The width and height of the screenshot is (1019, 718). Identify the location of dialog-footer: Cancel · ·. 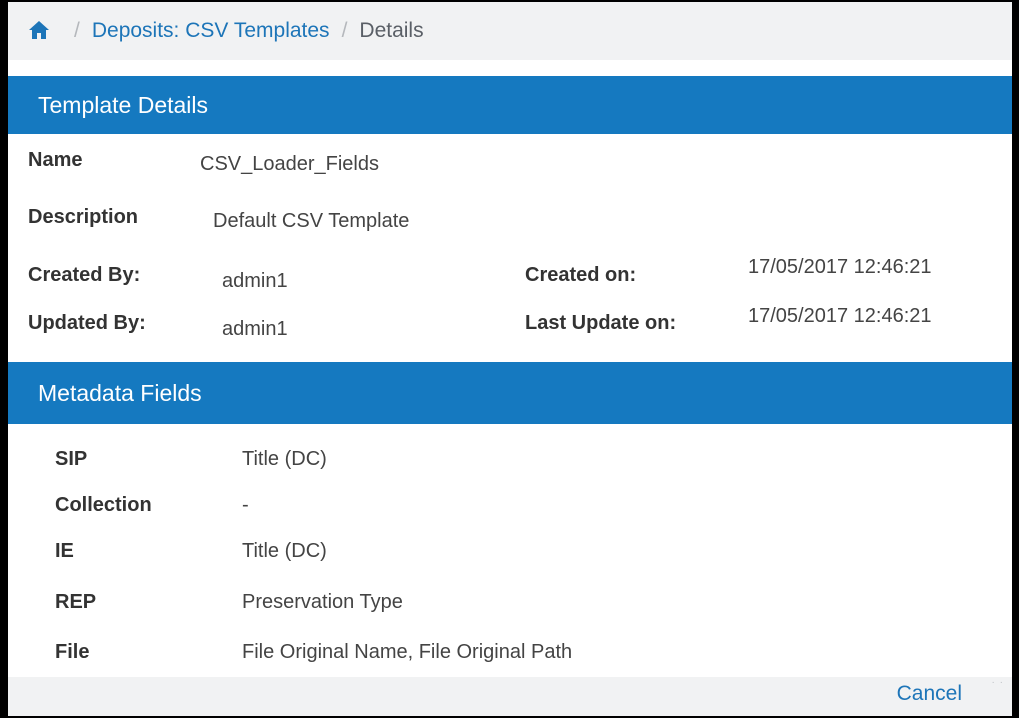
(510, 696).